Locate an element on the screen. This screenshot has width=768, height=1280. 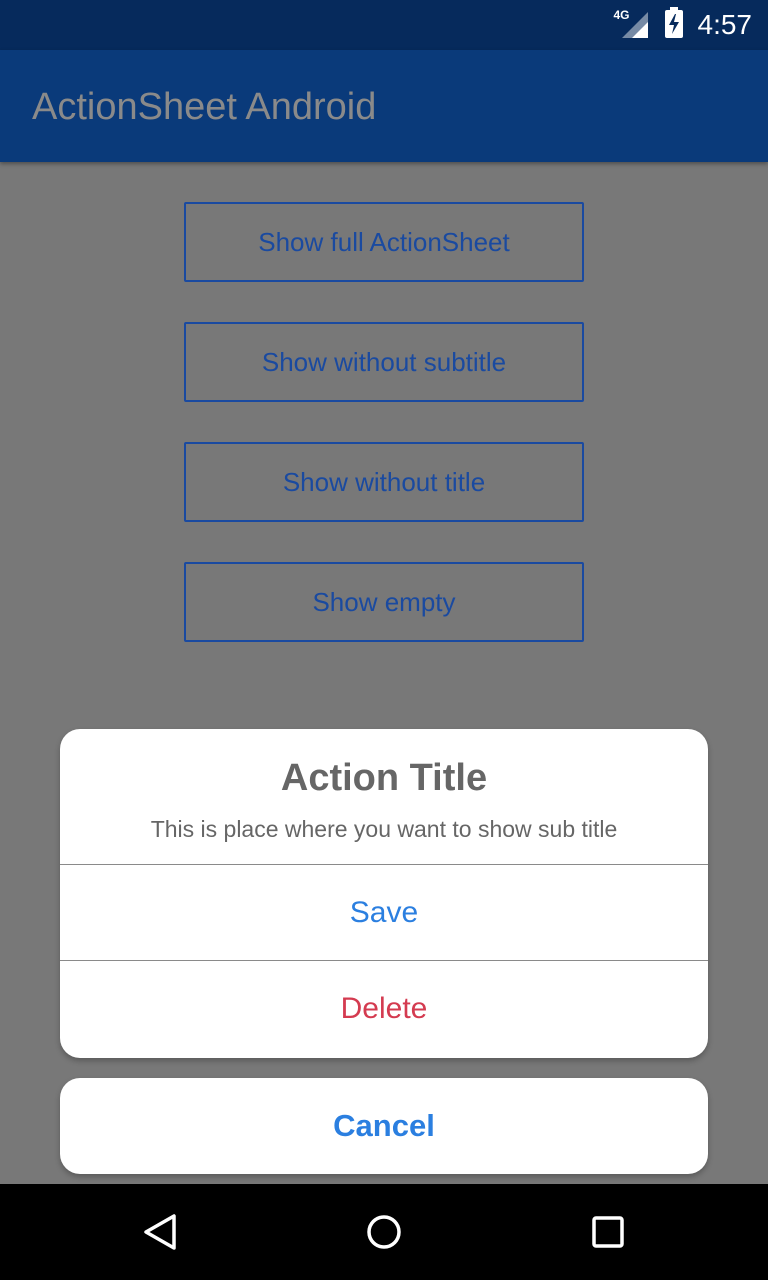
show-full-actionsheet-button: Show full ActionSheet is located at coordinates (384, 242).